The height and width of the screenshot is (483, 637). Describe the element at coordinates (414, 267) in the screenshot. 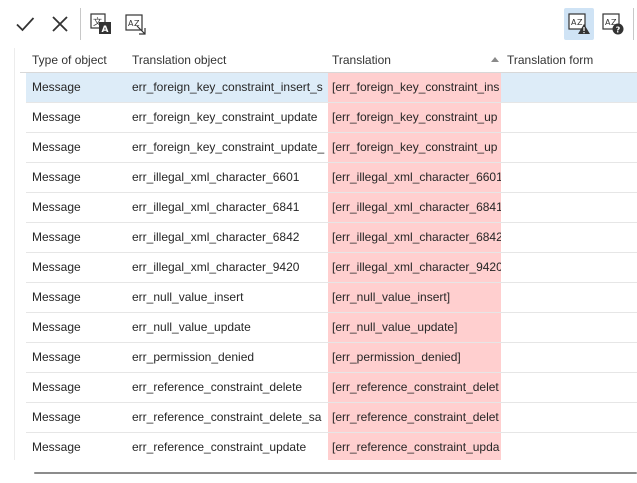

I see `cell-translation: [err_illegal_xml_character_9420` at that location.